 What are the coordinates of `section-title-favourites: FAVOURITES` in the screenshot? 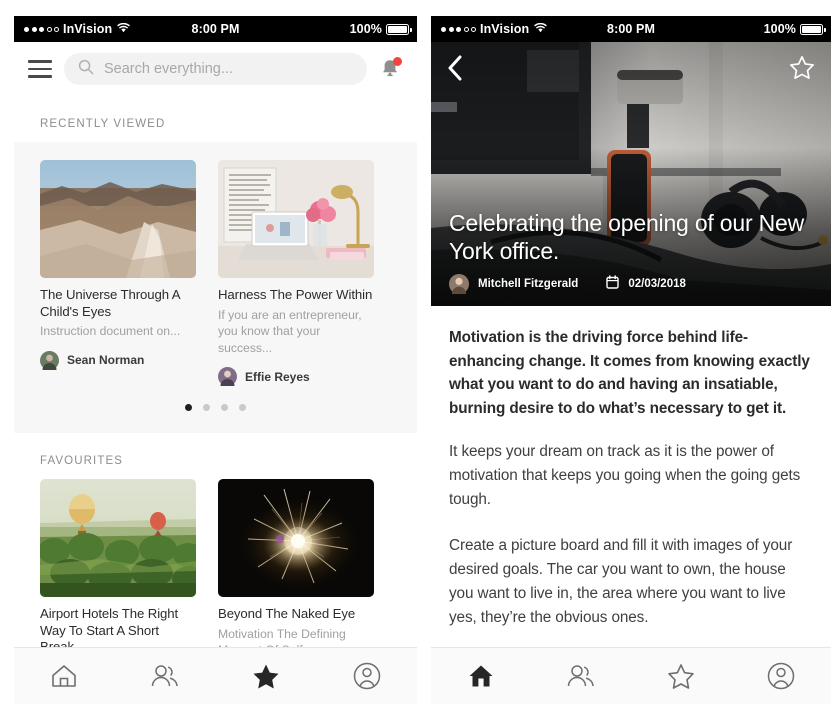 It's located at (81, 461).